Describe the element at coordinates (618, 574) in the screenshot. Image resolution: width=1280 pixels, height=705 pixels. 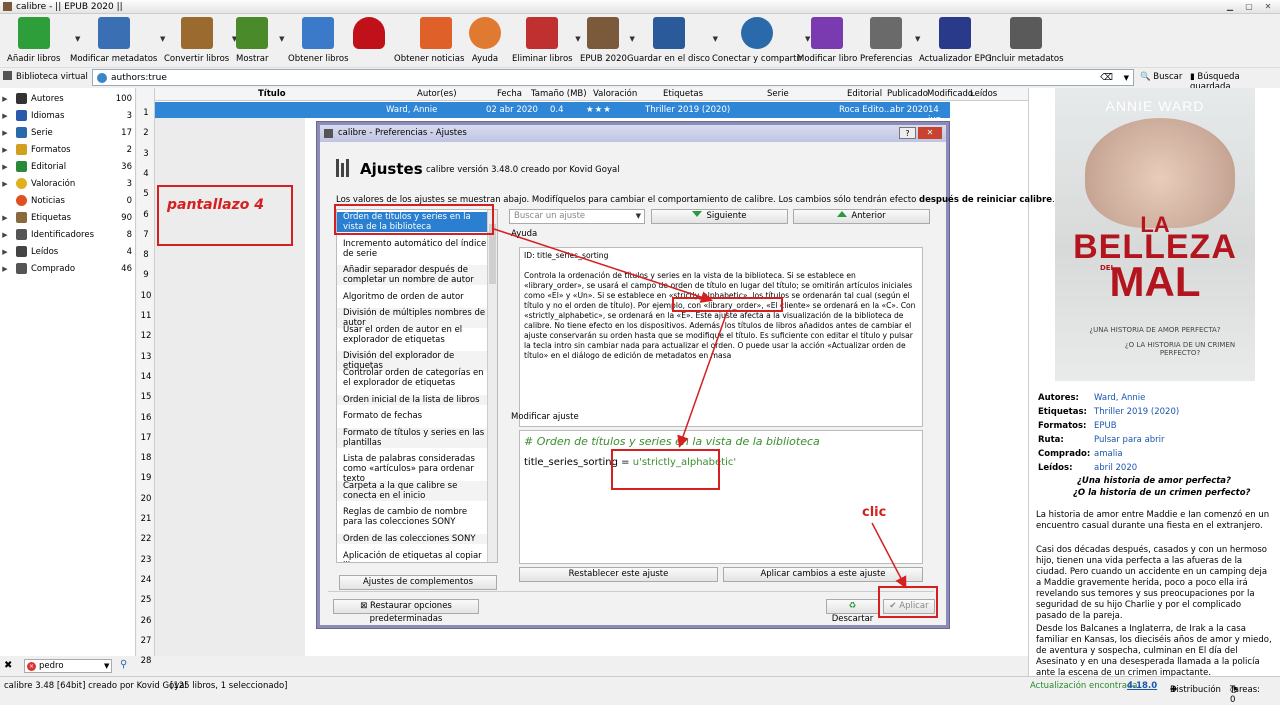
I see `reset-tweak-button: Restablecer este ajuste` at that location.